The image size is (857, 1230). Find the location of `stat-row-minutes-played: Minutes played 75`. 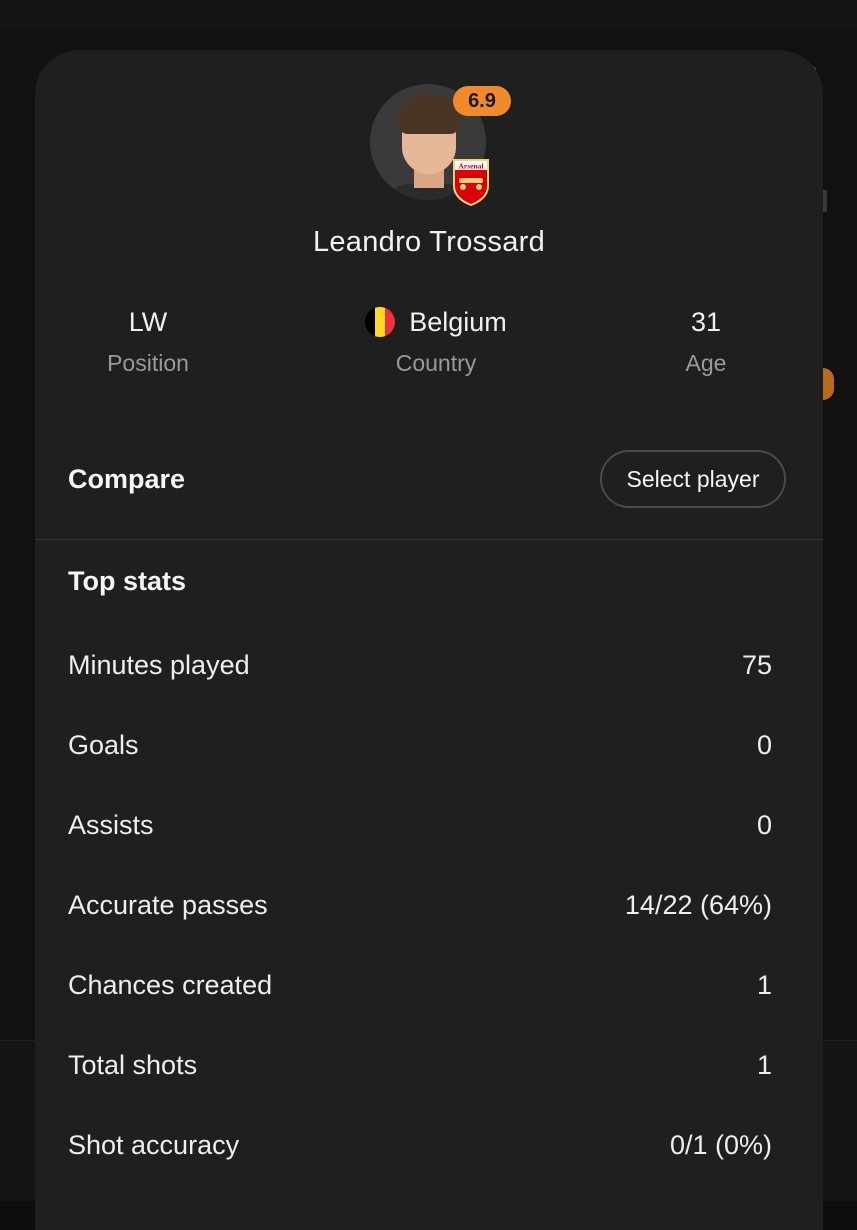

stat-row-minutes-played: Minutes played 75 is located at coordinates (420, 665).